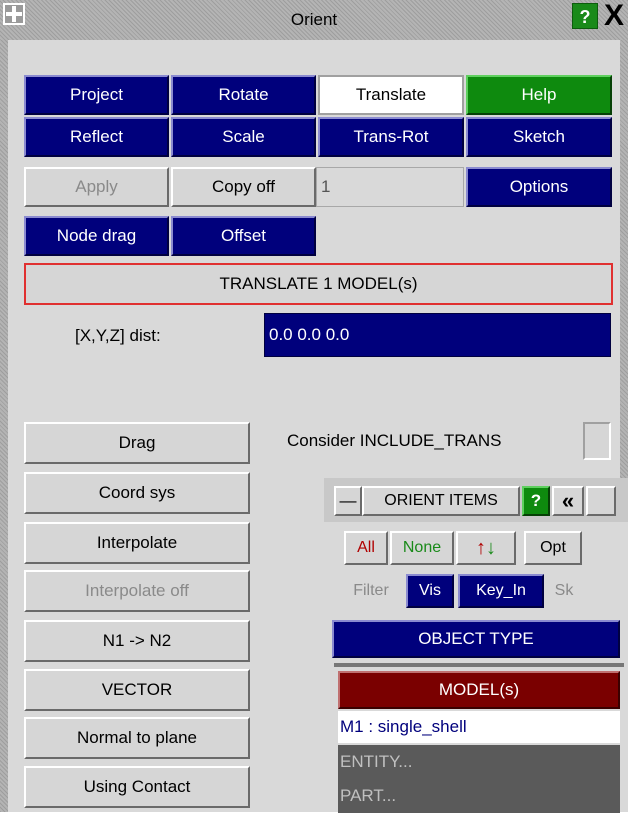 The width and height of the screenshot is (628, 813). I want to click on include-trans-checkbox, so click(597, 441).